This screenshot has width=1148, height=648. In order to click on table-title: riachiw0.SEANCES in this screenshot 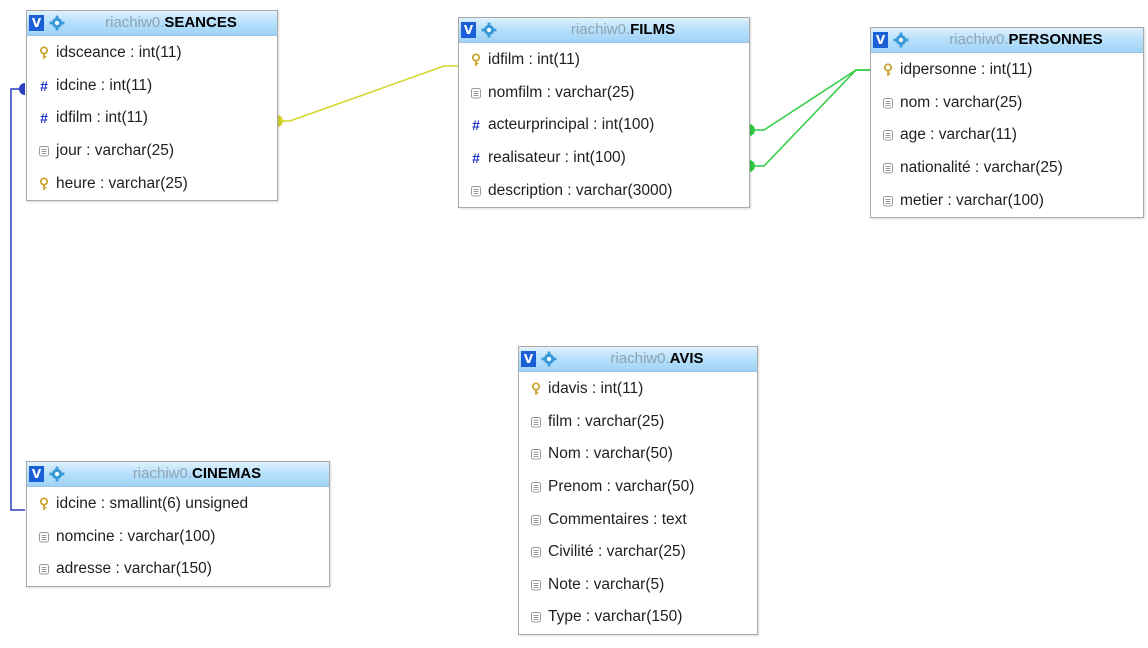, I will do `click(171, 22)`.